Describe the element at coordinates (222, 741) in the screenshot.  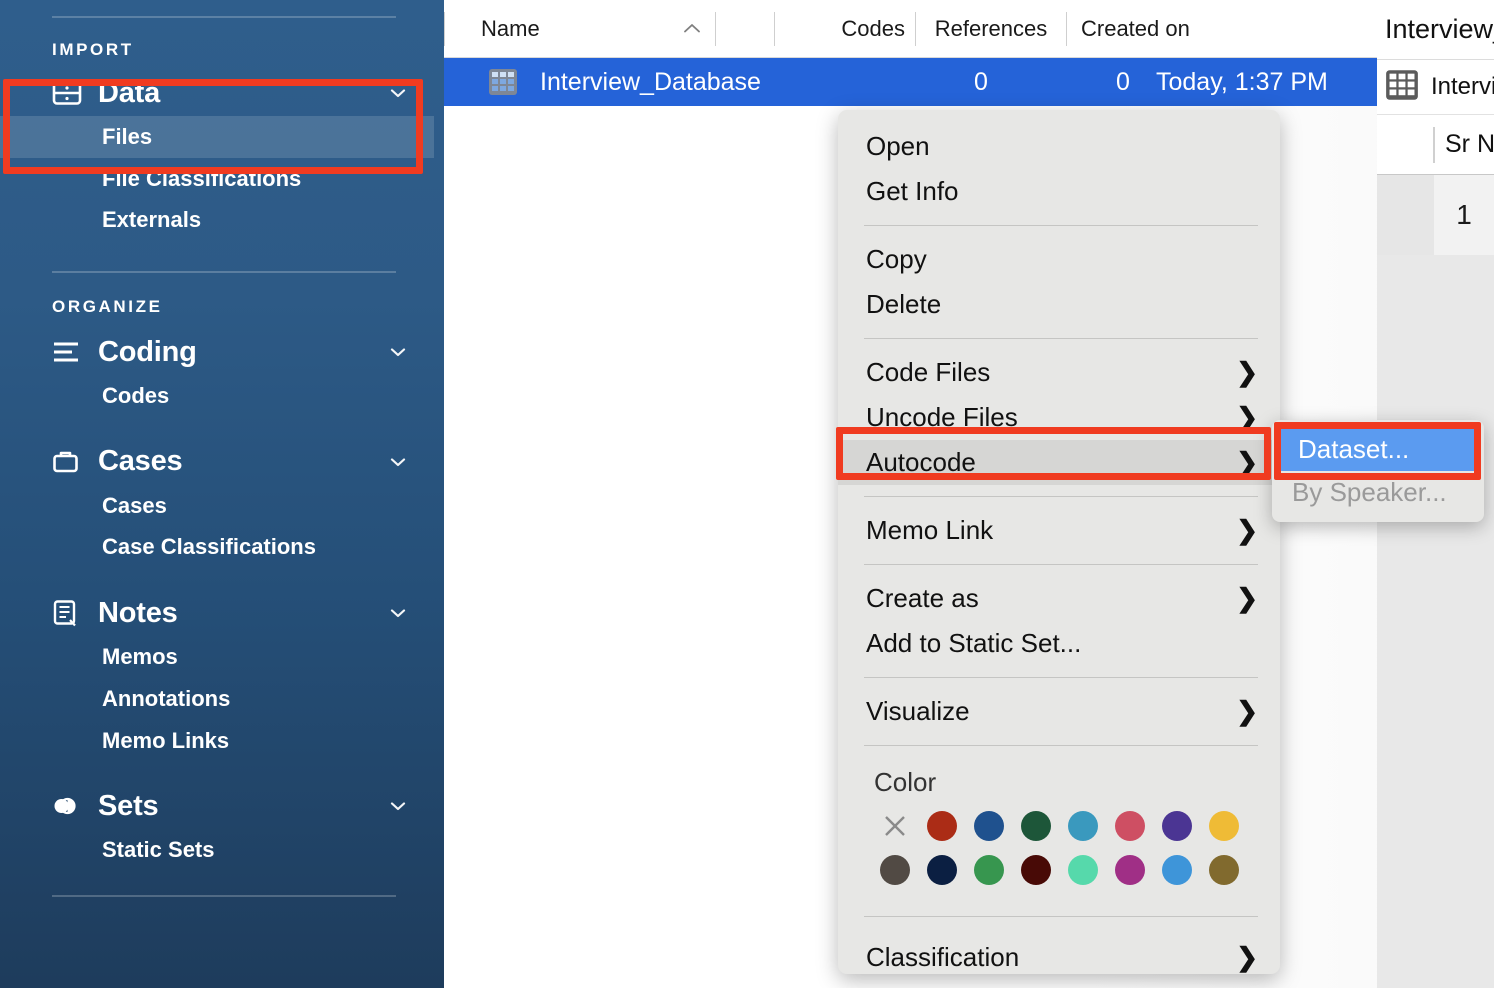
I see `sidebar-item-memo-links: Memo Links` at that location.